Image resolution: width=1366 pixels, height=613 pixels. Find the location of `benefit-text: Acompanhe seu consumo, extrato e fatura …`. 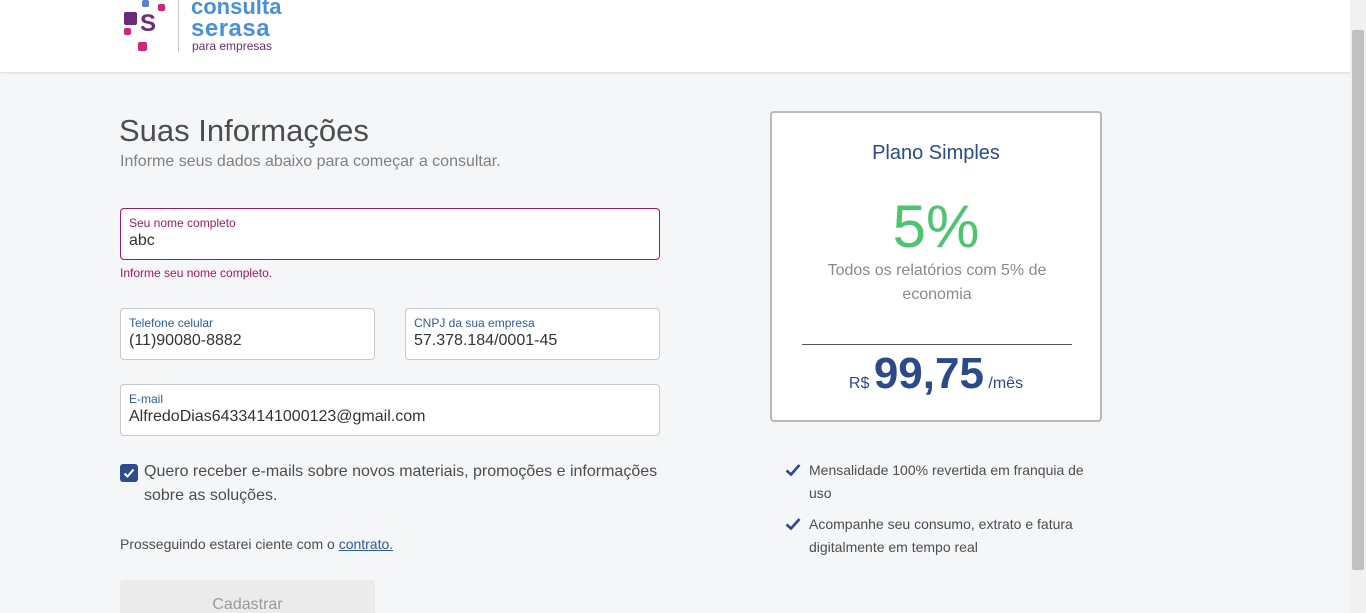

benefit-text: Acompanhe seu consumo, extrato e fatura … is located at coordinates (941, 535).